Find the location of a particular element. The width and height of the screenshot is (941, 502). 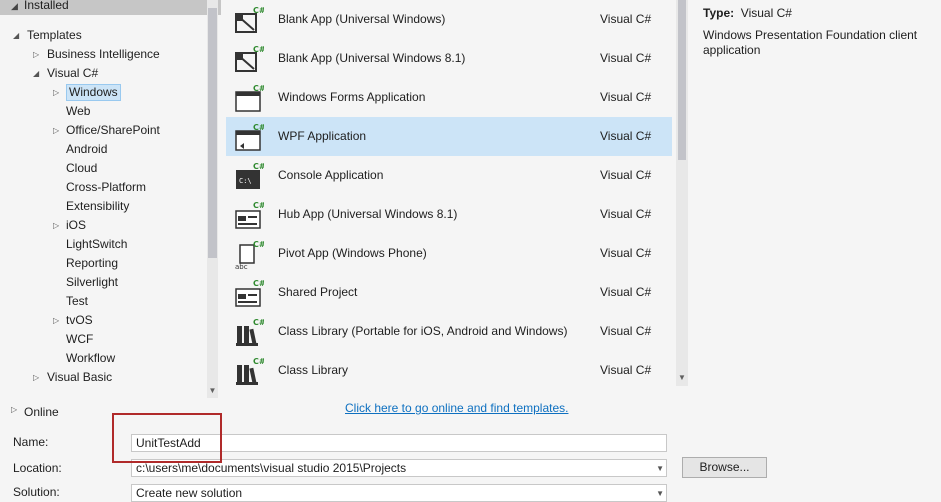

template-row: C# Shared Project Visual C# is located at coordinates (449, 292).